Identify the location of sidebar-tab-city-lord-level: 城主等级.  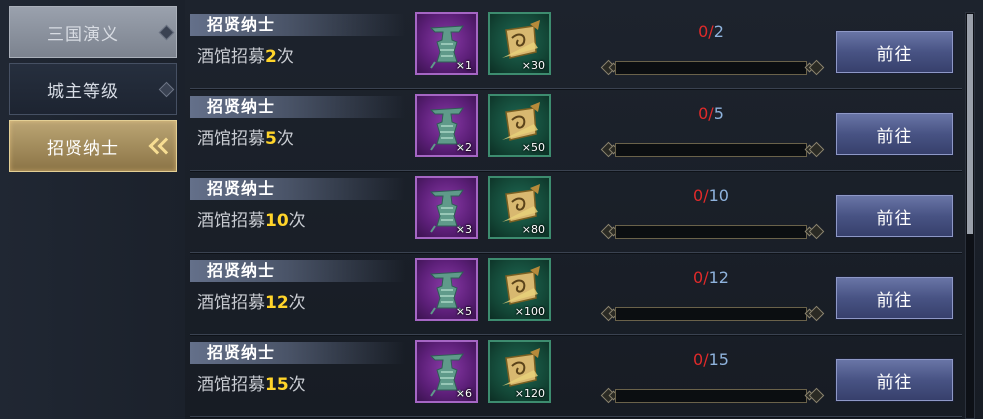
(93, 89).